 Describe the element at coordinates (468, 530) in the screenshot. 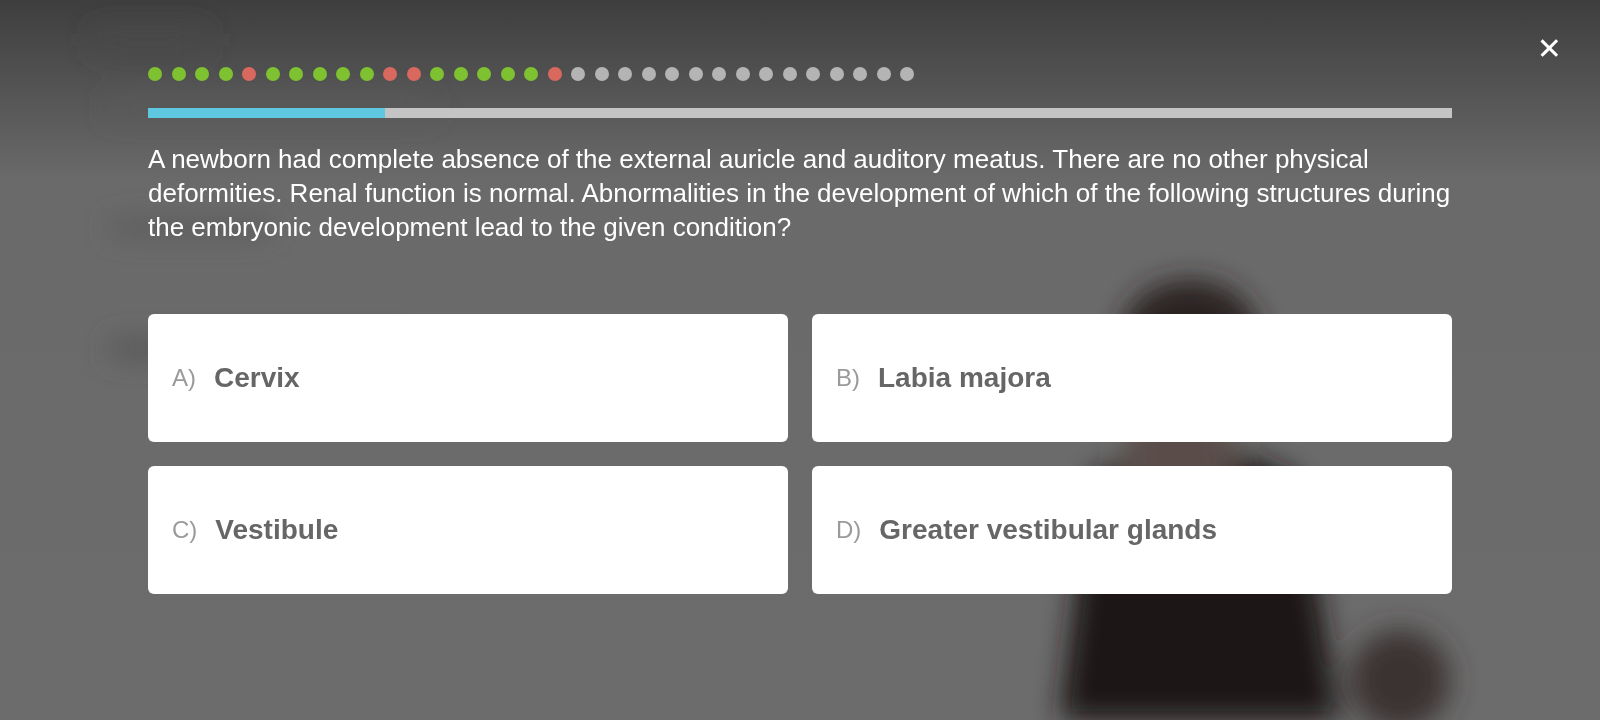

I see `answer-option: C) Vestibule` at that location.